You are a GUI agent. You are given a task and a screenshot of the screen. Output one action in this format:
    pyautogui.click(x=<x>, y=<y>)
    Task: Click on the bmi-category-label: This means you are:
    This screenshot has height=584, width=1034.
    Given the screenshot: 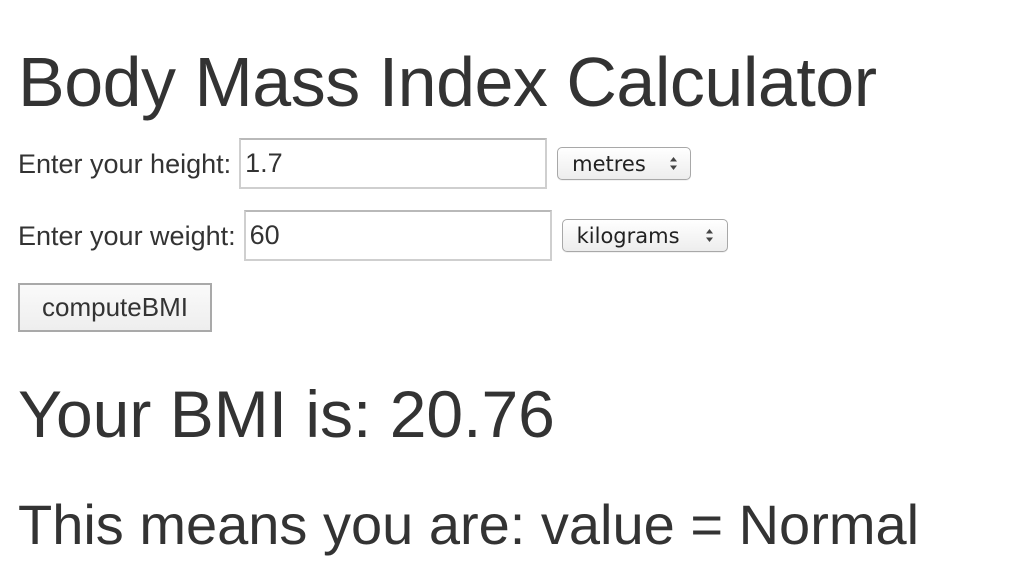 What is the action you would take?
    pyautogui.click(x=279, y=524)
    